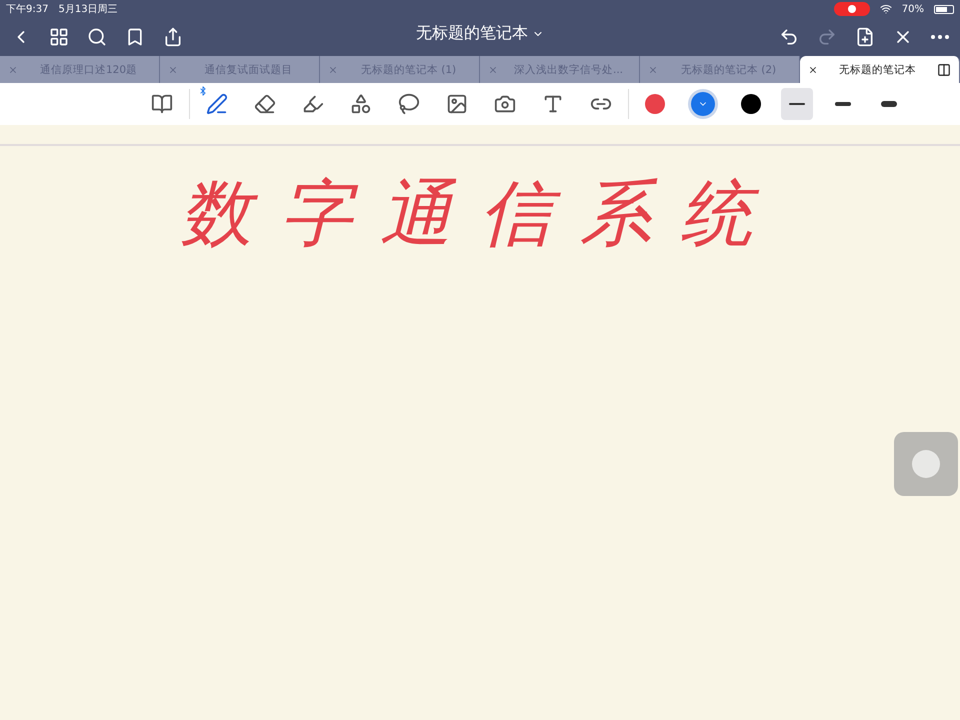 The height and width of the screenshot is (720, 960). Describe the element at coordinates (880, 69) in the screenshot. I see `notebook-tab: 无标题的笔记本` at that location.